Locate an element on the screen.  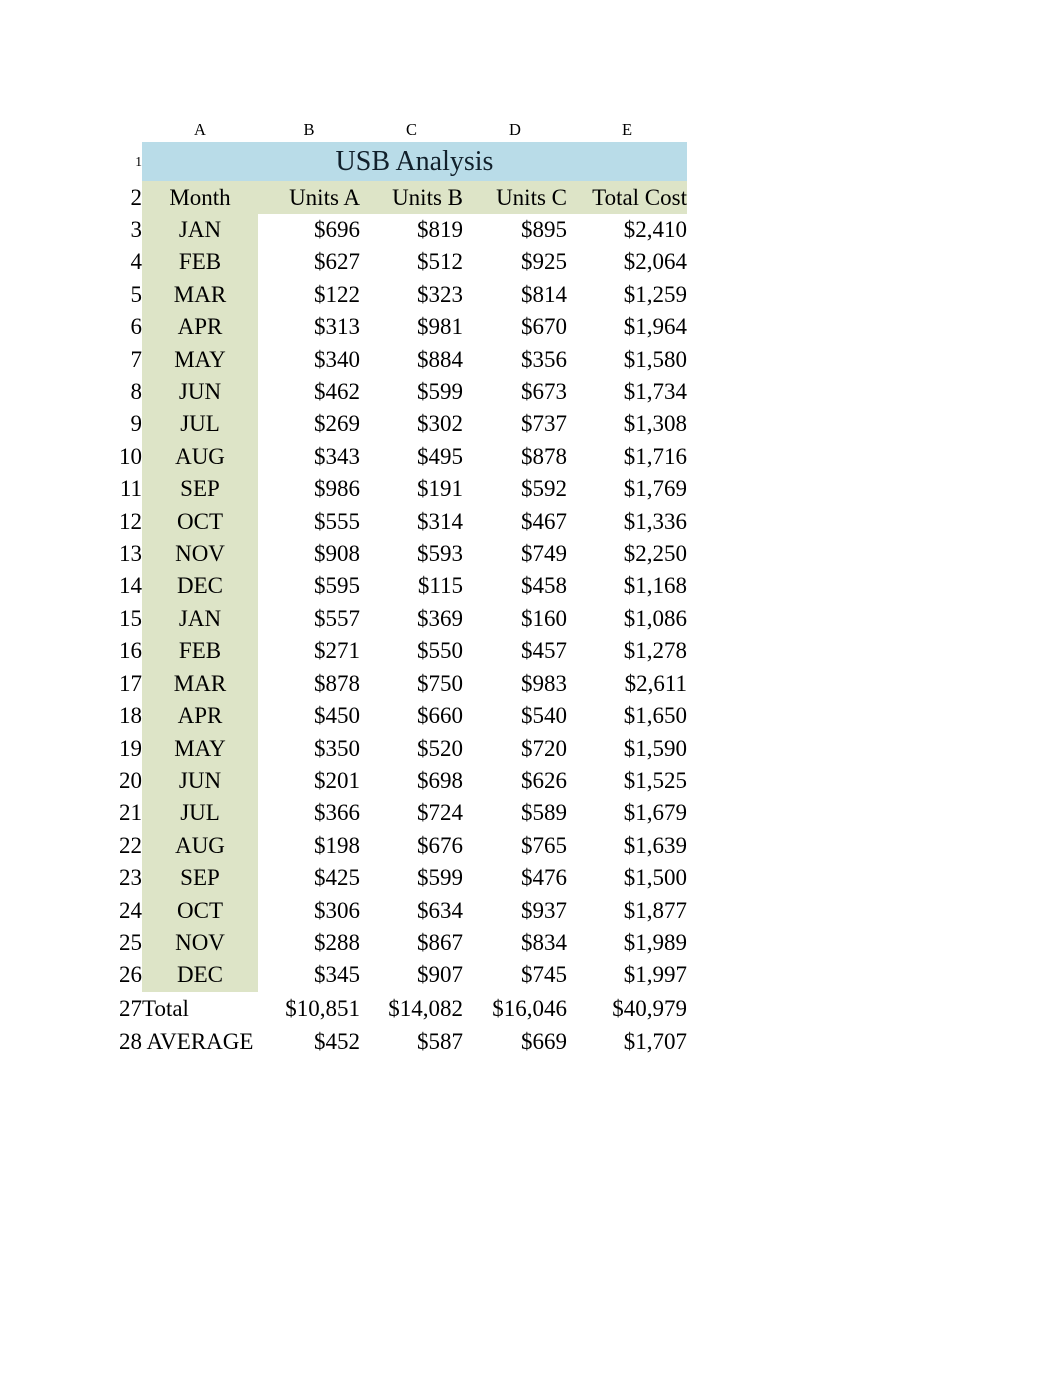
row-header-5: 5 is located at coordinates (112, 295).